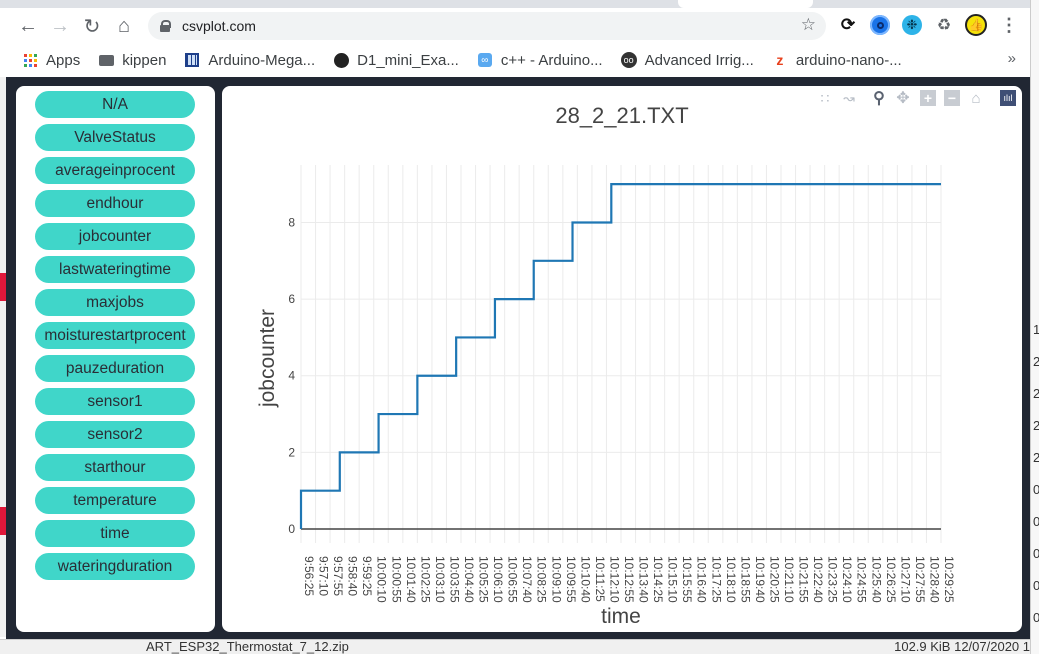 The image size is (1039, 654). I want to click on x-tick-label: 10:23:25, so click(833, 579).